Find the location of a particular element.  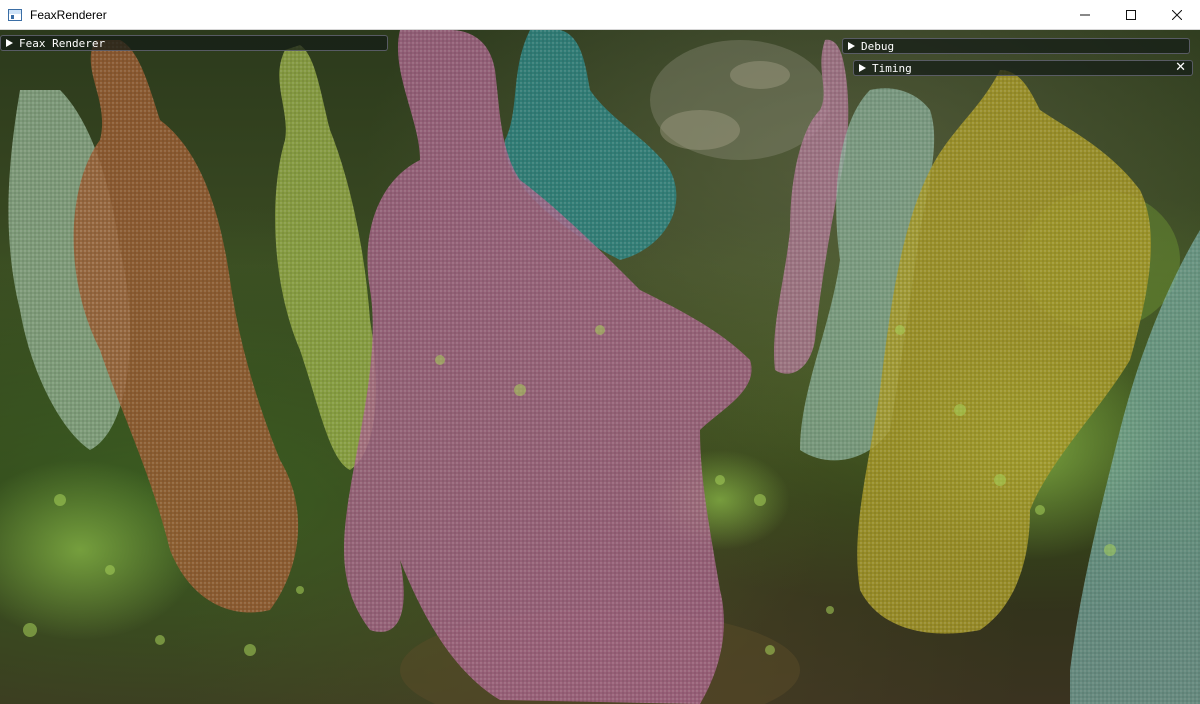

app-icon is located at coordinates (15, 14).